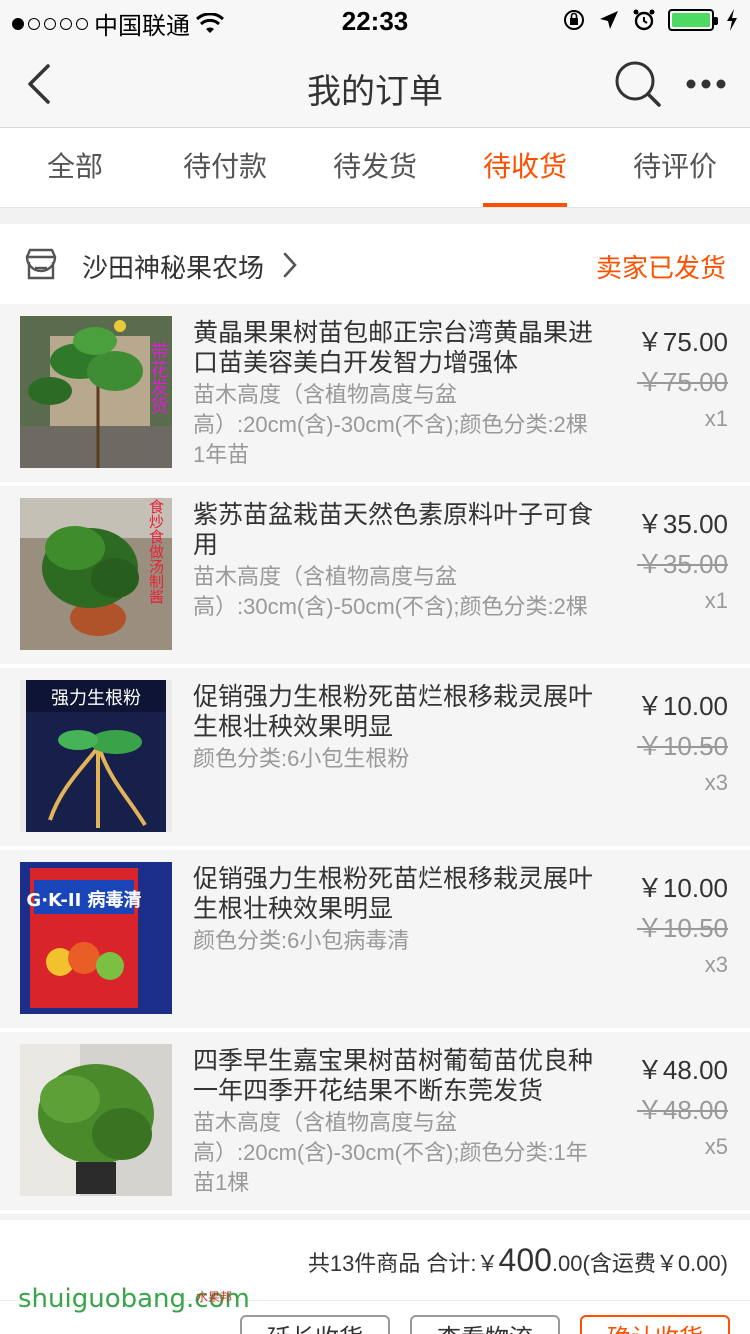 The height and width of the screenshot is (1334, 750). What do you see at coordinates (638, 84) in the screenshot?
I see `search-icon` at bounding box center [638, 84].